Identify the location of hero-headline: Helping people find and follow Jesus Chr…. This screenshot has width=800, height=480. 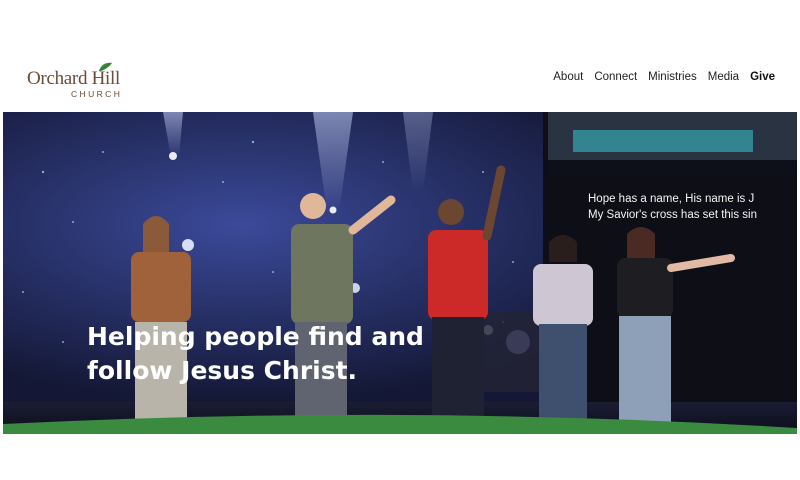
(267, 354).